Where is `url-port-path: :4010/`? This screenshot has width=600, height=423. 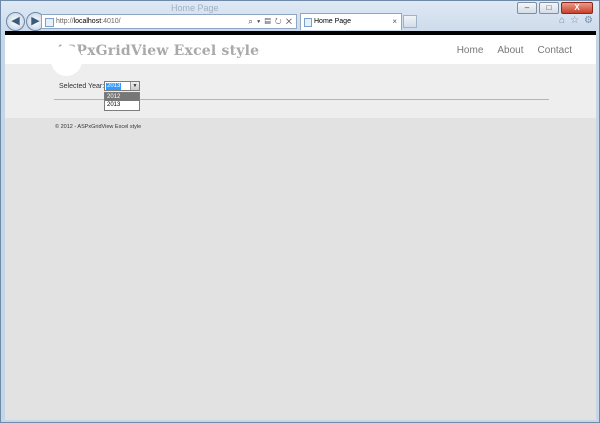
url-port-path: :4010/ is located at coordinates (111, 21).